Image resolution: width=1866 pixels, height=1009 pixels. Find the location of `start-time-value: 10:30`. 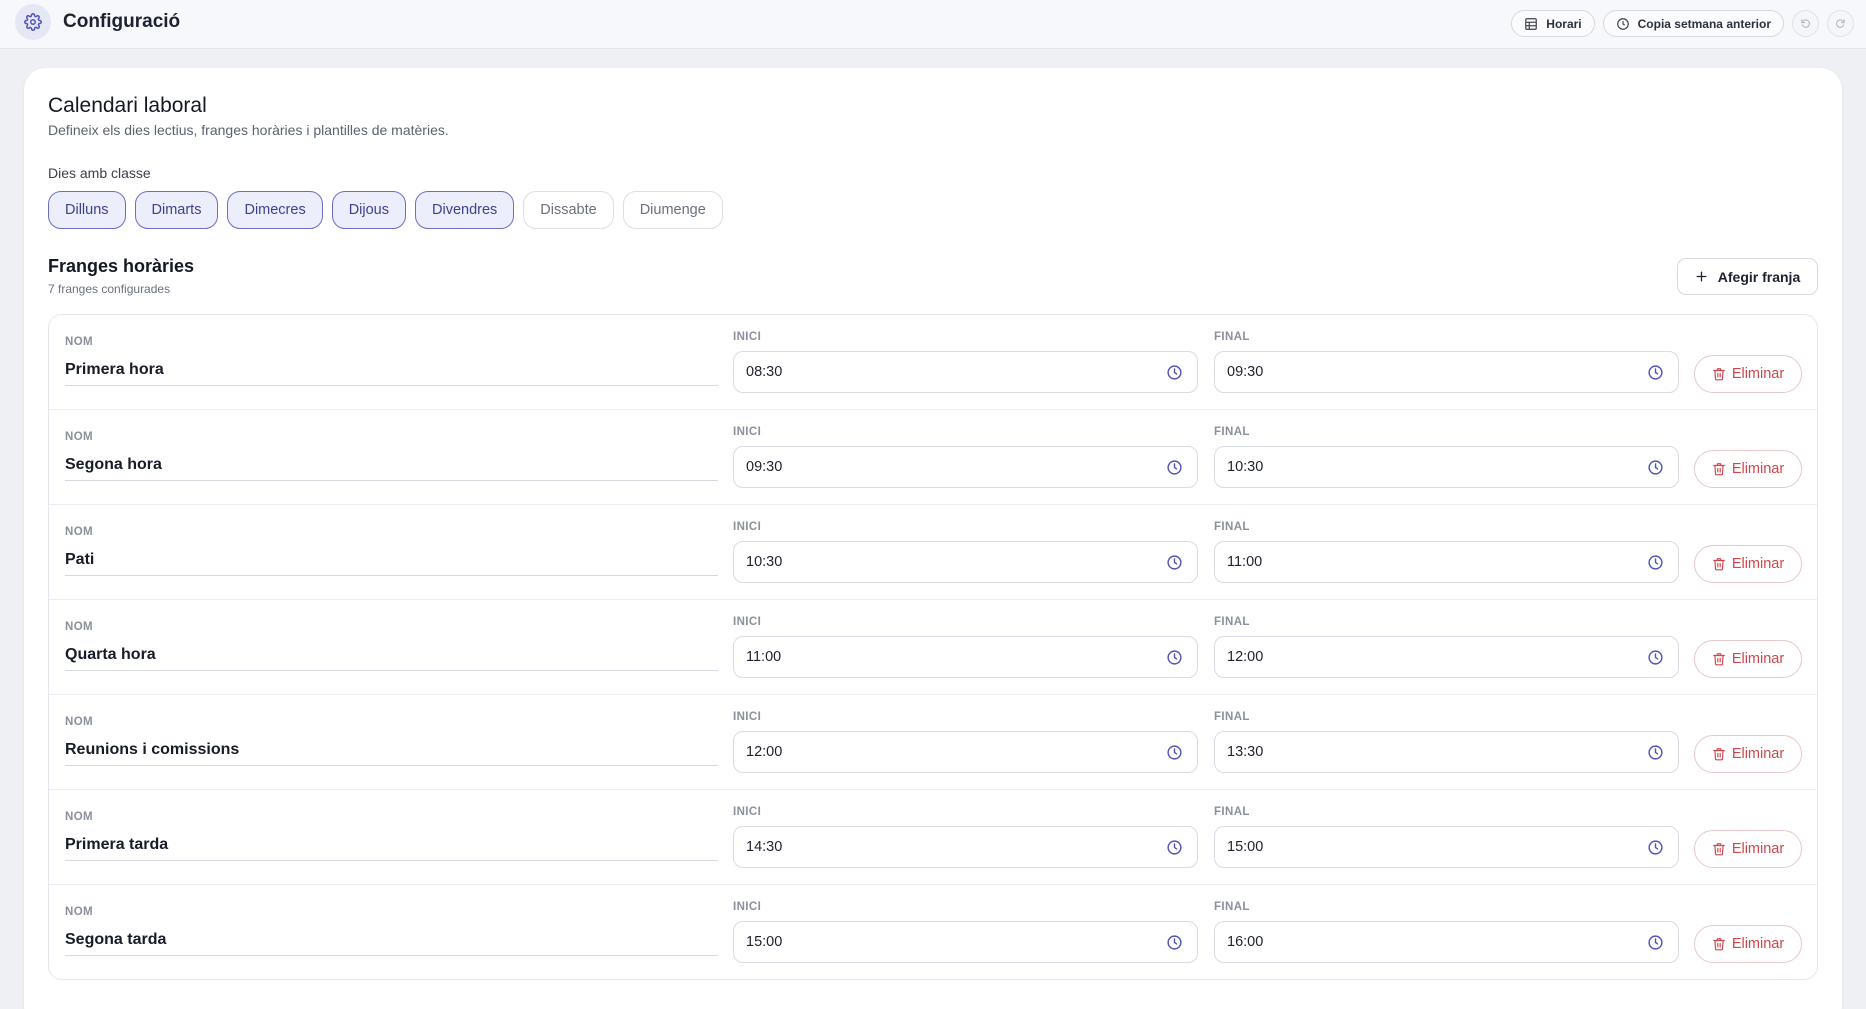

start-time-value: 10:30 is located at coordinates (764, 562).